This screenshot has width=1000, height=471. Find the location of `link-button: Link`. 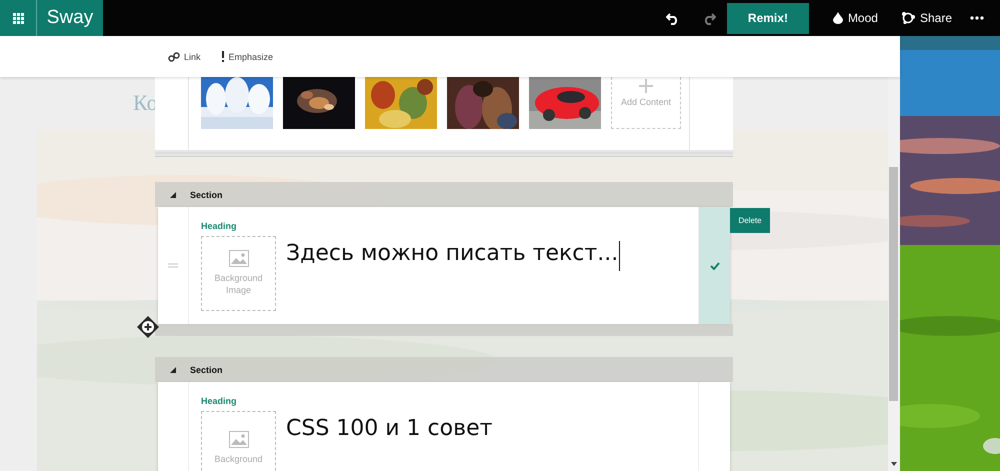

link-button: Link is located at coordinates (184, 57).